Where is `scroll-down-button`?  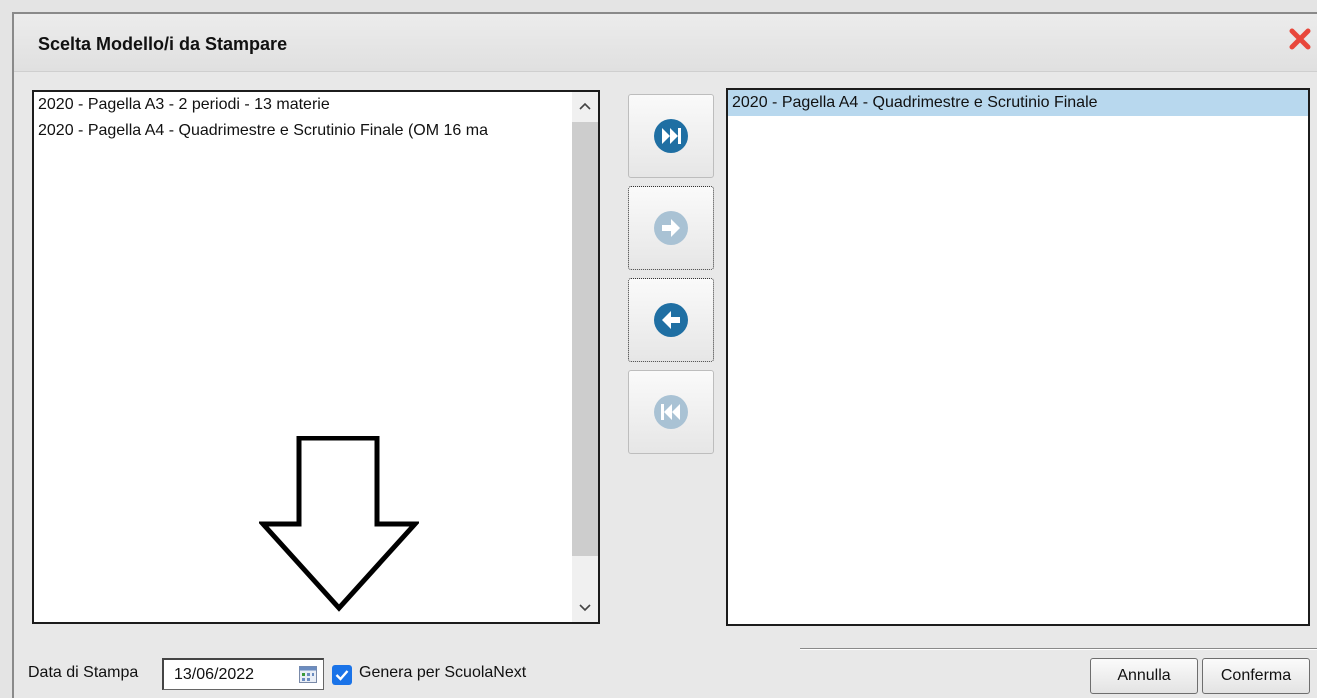 scroll-down-button is located at coordinates (585, 608).